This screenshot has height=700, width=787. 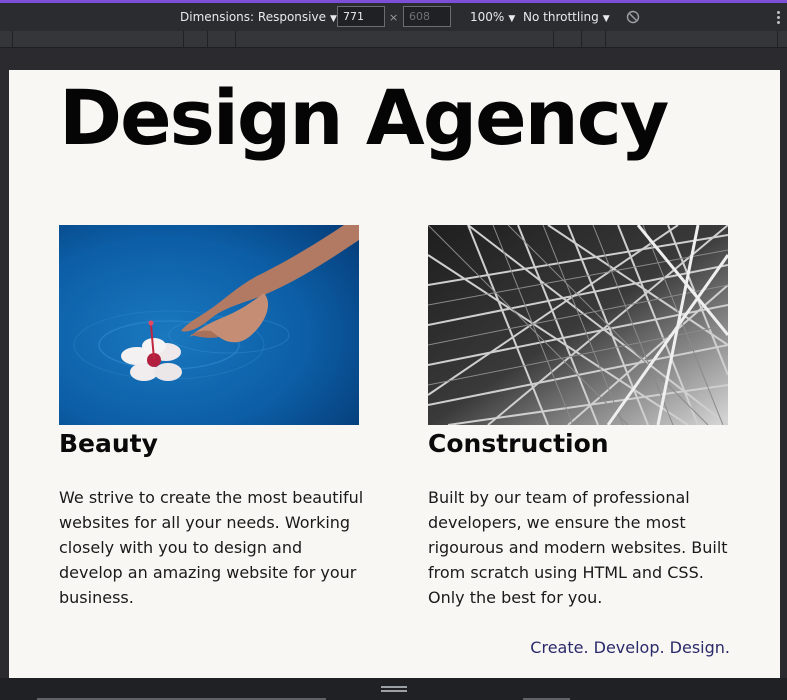 I want to click on page-title: Design Agency, so click(x=364, y=117).